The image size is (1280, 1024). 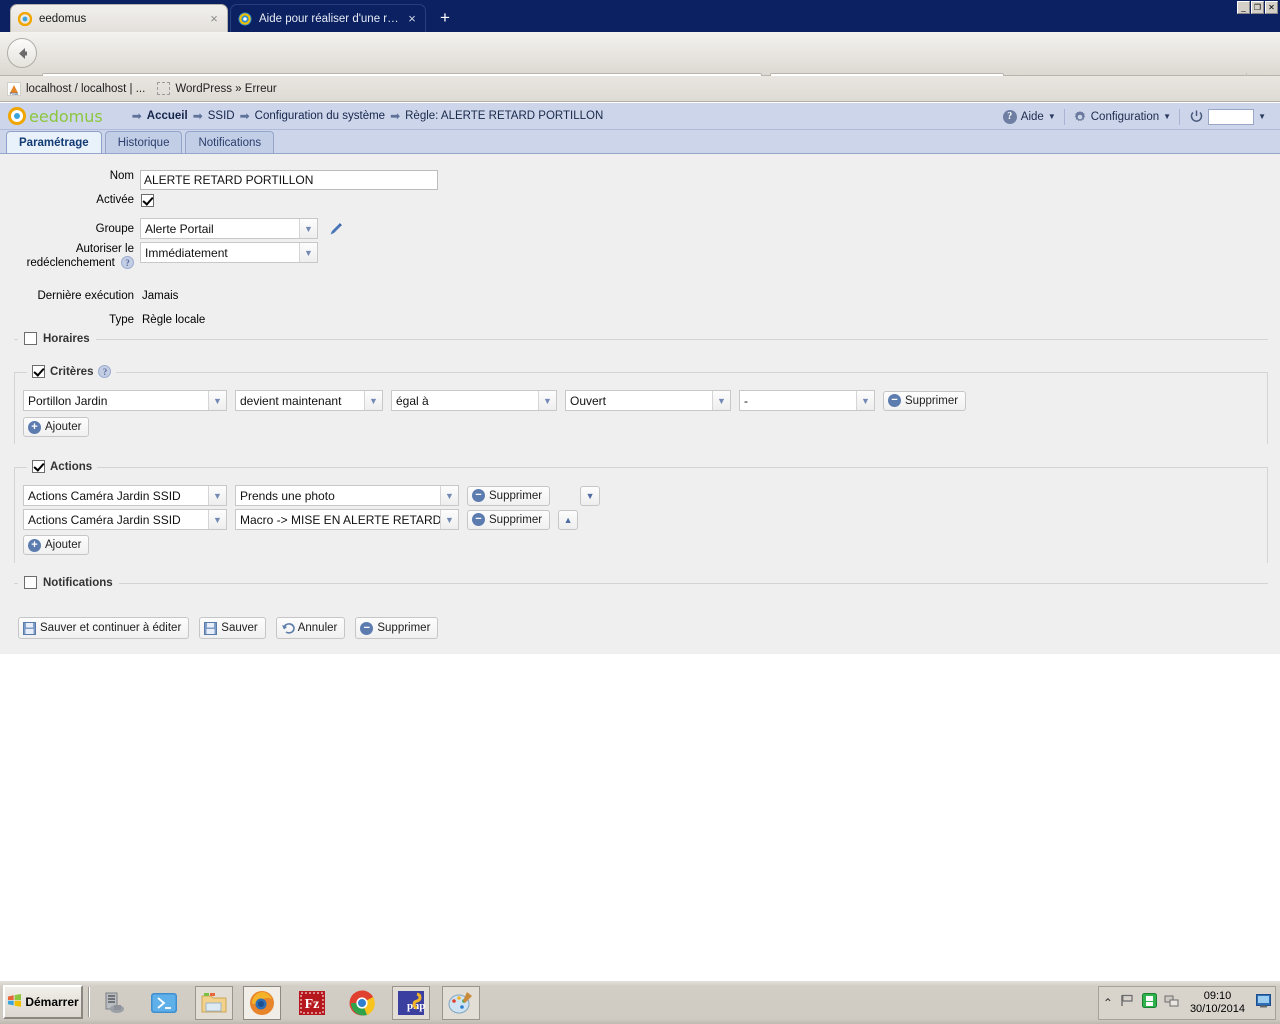 I want to click on save-button: Sauver, so click(x=232, y=628).